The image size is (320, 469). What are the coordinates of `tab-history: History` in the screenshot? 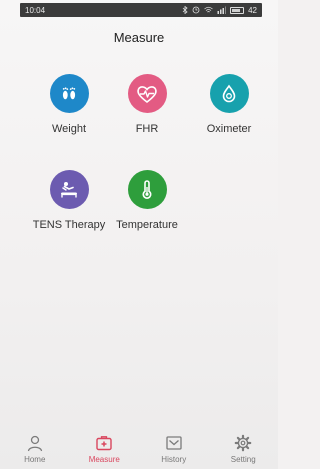 It's located at (174, 449).